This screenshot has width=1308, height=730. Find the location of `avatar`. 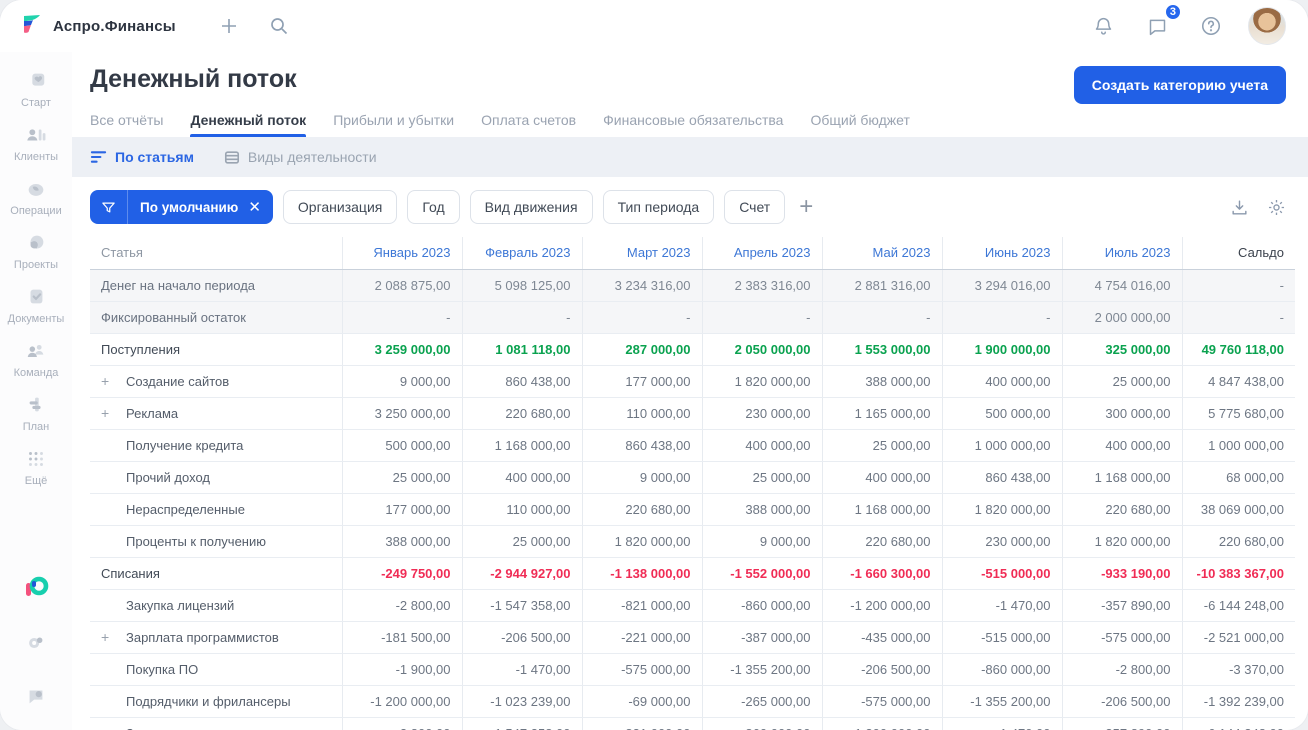

avatar is located at coordinates (1267, 26).